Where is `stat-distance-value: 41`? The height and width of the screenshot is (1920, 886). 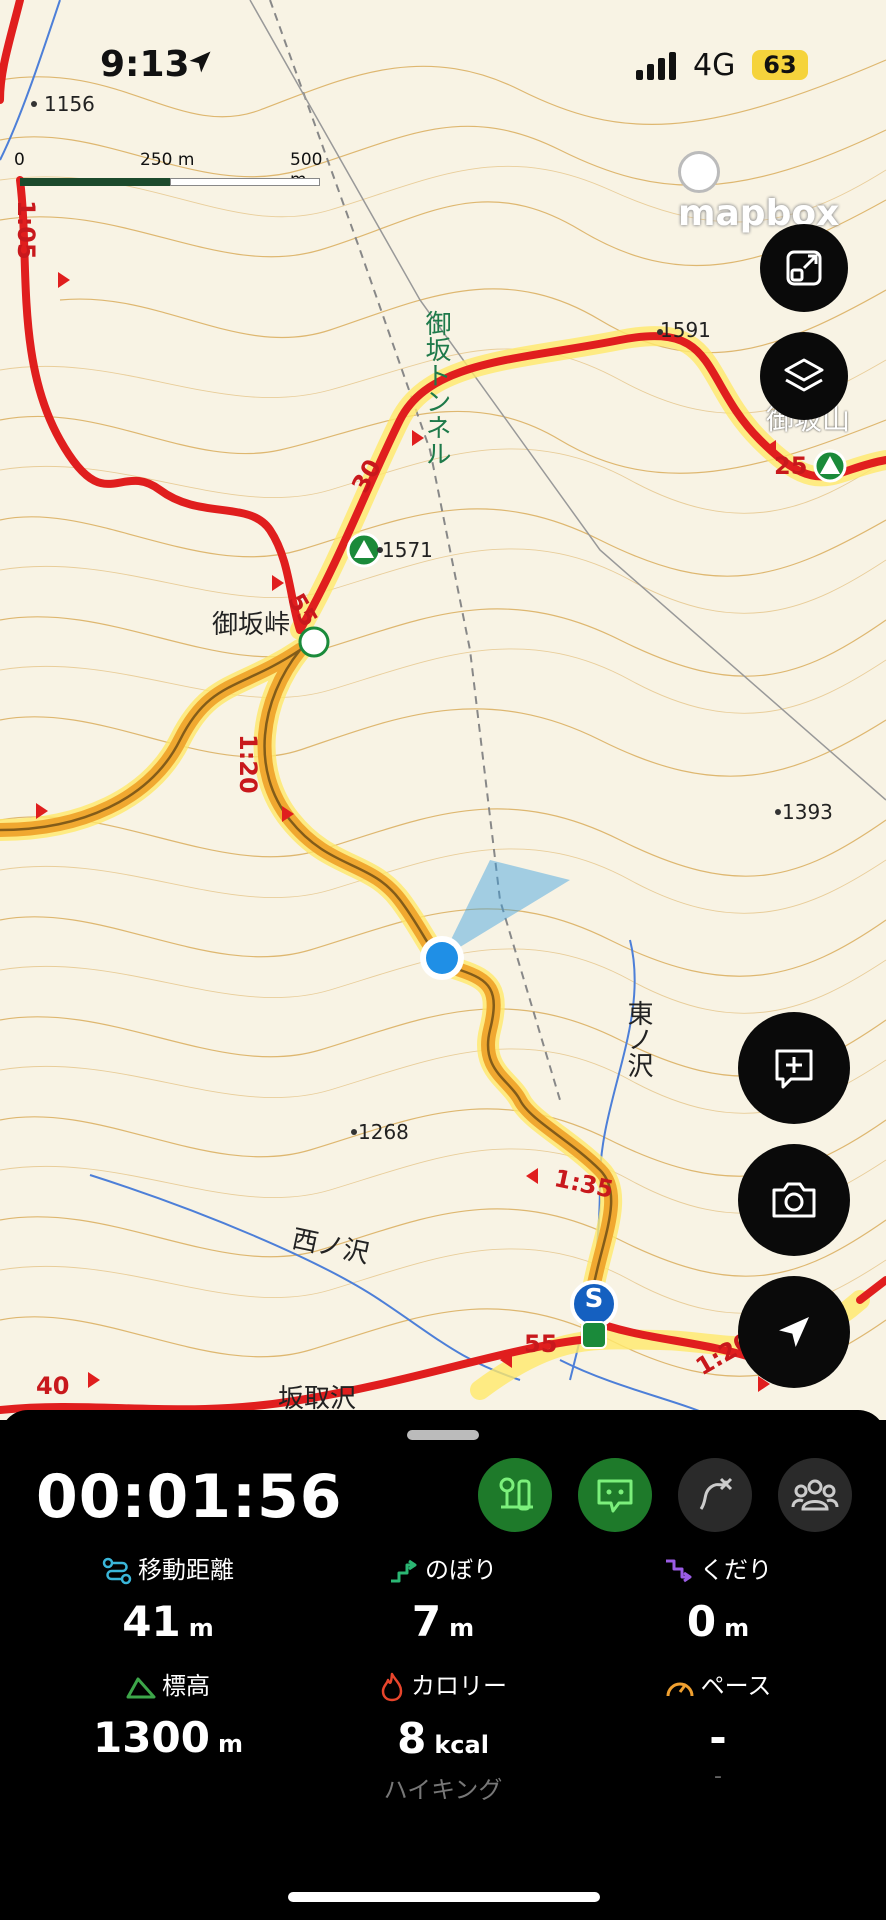
stat-distance-value: 41 is located at coordinates (151, 1621).